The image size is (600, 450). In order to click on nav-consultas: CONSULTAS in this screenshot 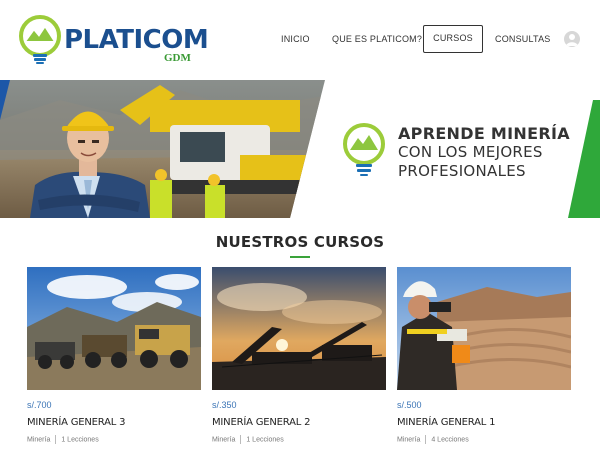, I will do `click(522, 39)`.